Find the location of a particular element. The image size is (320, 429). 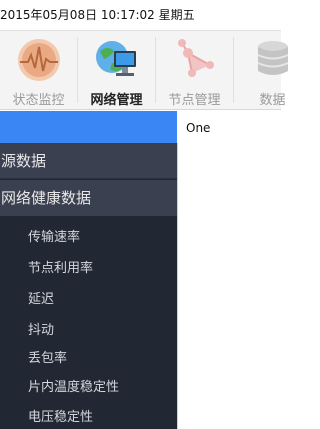

sidebar-item-voltage-stability: 电压稳定性 is located at coordinates (60, 415).